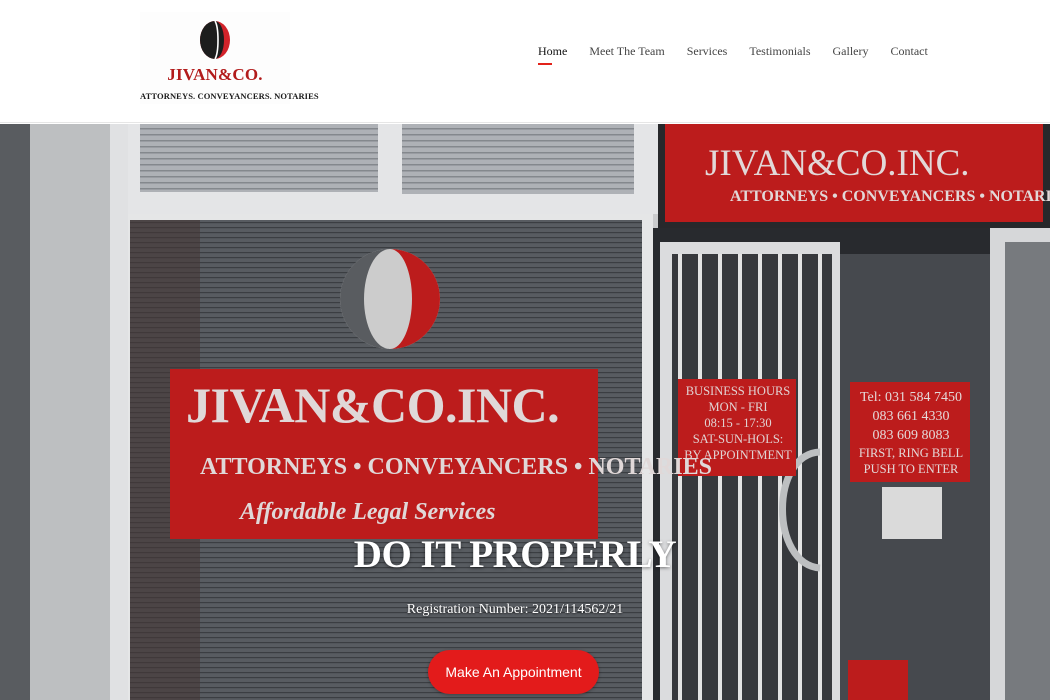 Image resolution: width=1050 pixels, height=700 pixels. I want to click on nav-services: Services, so click(707, 54).